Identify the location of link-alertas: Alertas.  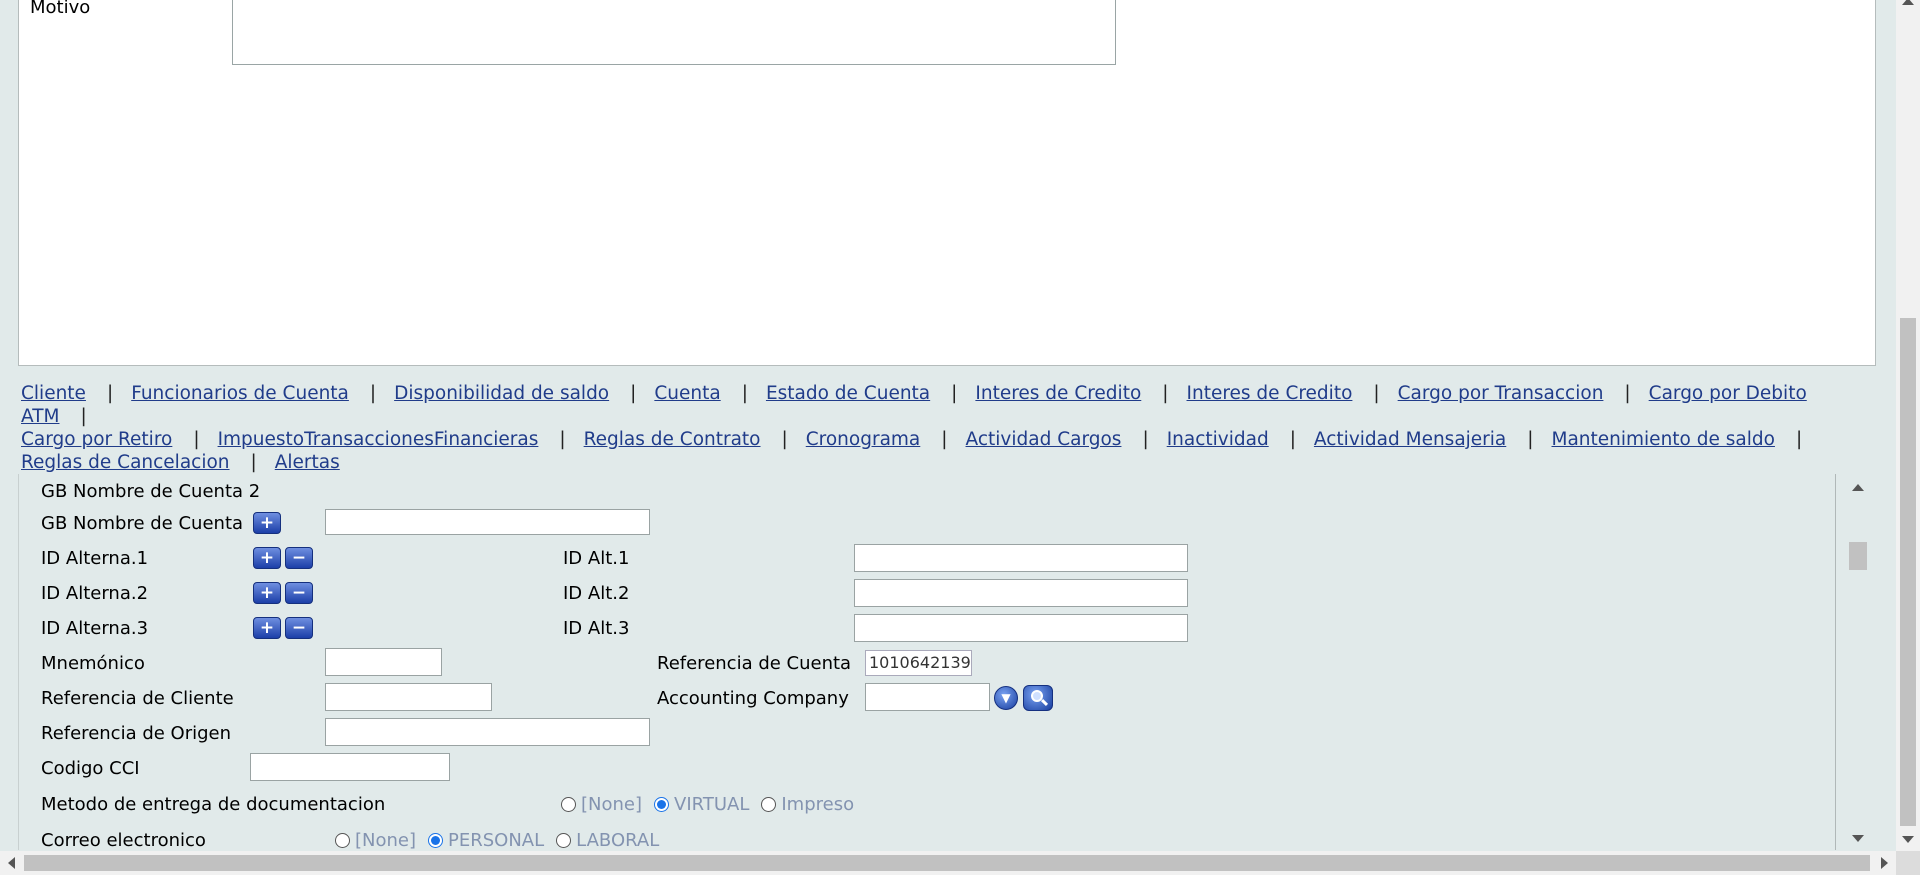
(307, 462).